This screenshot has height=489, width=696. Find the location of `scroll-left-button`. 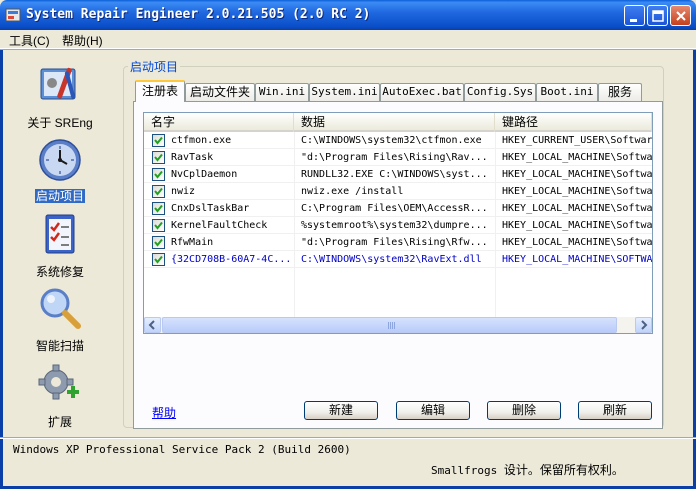

scroll-left-button is located at coordinates (152, 325).